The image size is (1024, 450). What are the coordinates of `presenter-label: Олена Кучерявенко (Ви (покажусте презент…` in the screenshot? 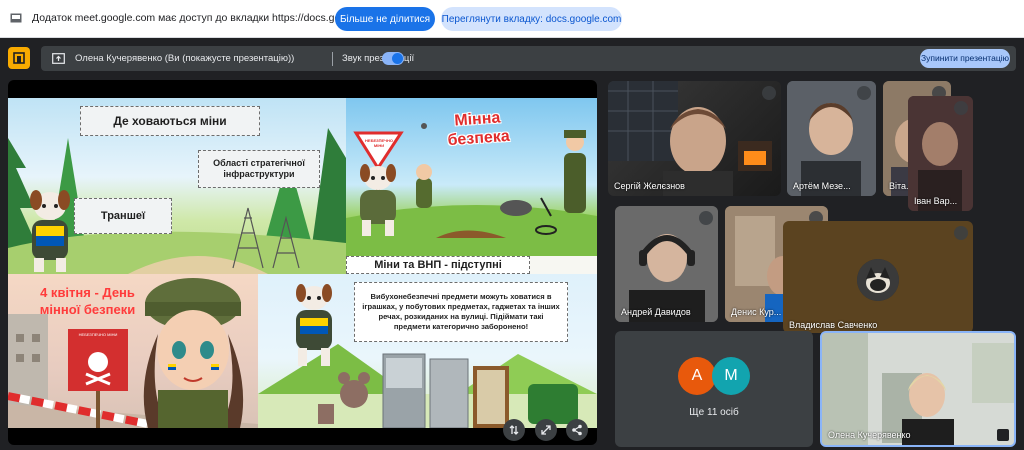 It's located at (185, 58).